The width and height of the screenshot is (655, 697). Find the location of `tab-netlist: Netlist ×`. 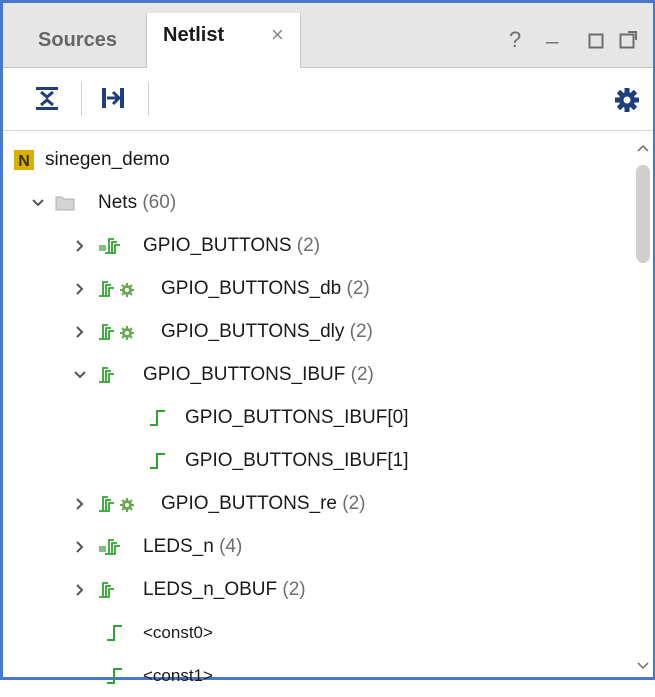

tab-netlist: Netlist × is located at coordinates (223, 40).